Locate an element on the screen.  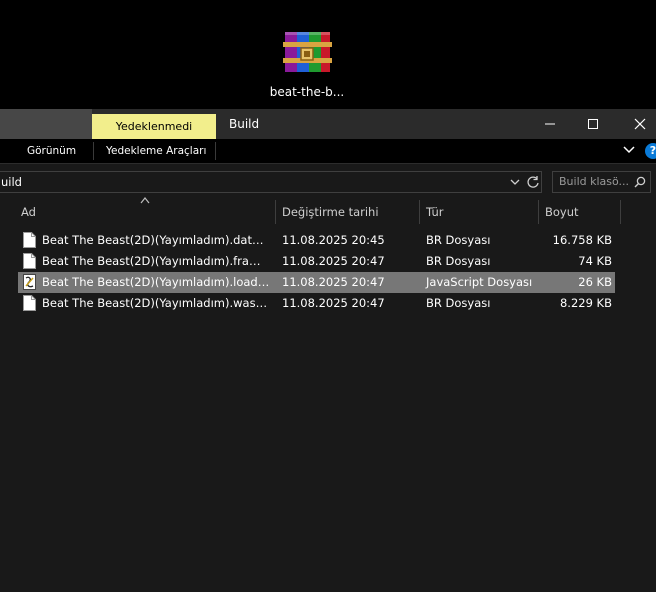
ribbon-tabs: Görünüm Yedekleme Araçları ? is located at coordinates (328, 151).